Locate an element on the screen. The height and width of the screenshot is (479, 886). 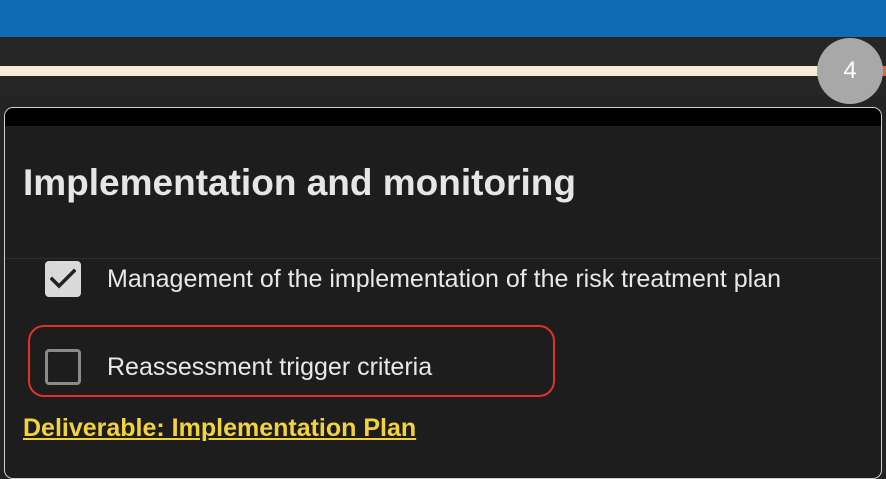
checkbox-checked is located at coordinates (63, 279).